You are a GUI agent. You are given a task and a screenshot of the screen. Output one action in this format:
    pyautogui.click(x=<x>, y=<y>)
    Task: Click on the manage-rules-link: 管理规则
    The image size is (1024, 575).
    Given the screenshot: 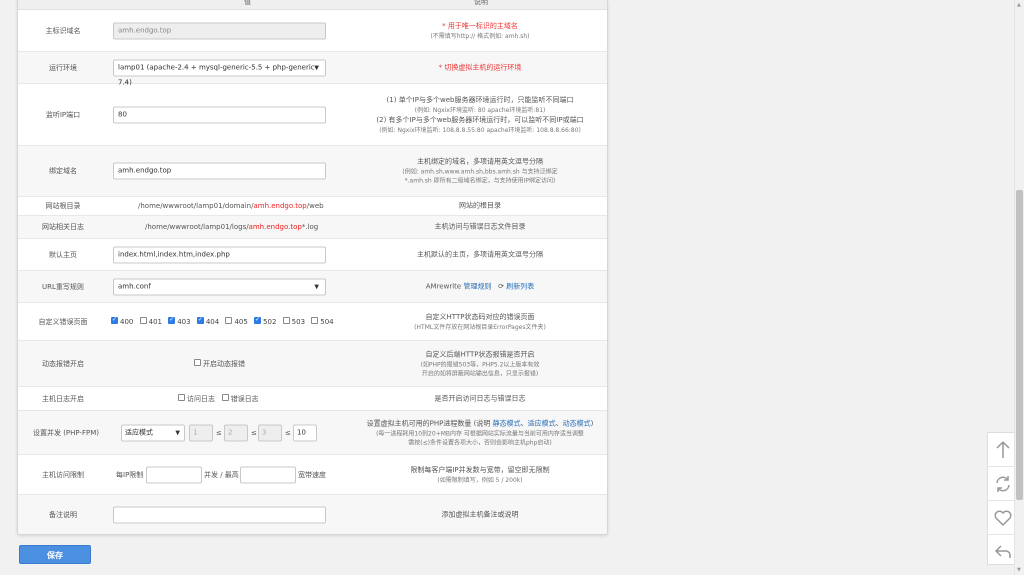 What is the action you would take?
    pyautogui.click(x=477, y=286)
    